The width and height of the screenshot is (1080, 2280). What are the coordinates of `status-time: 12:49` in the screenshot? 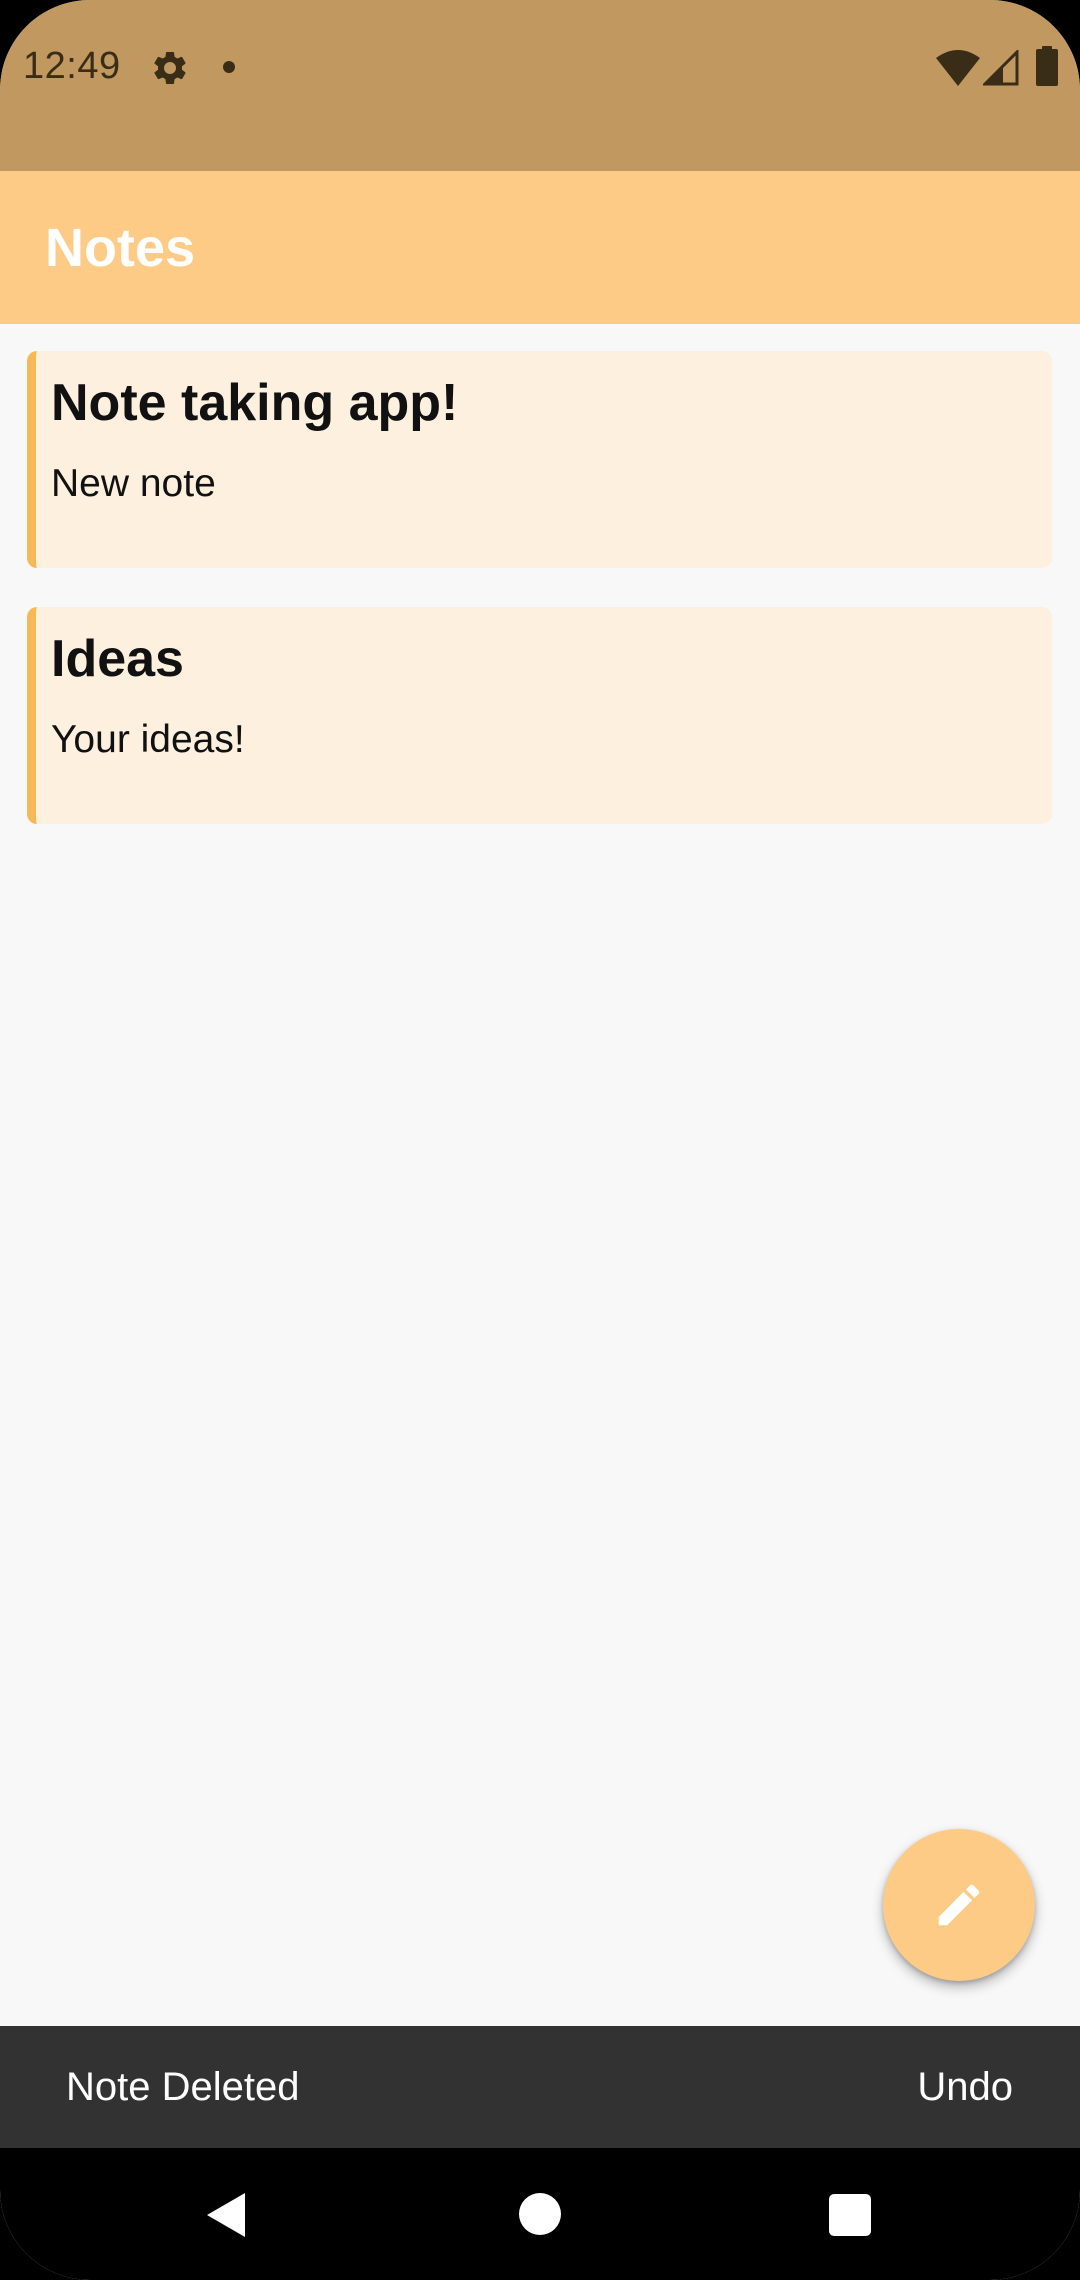 It's located at (72, 66).